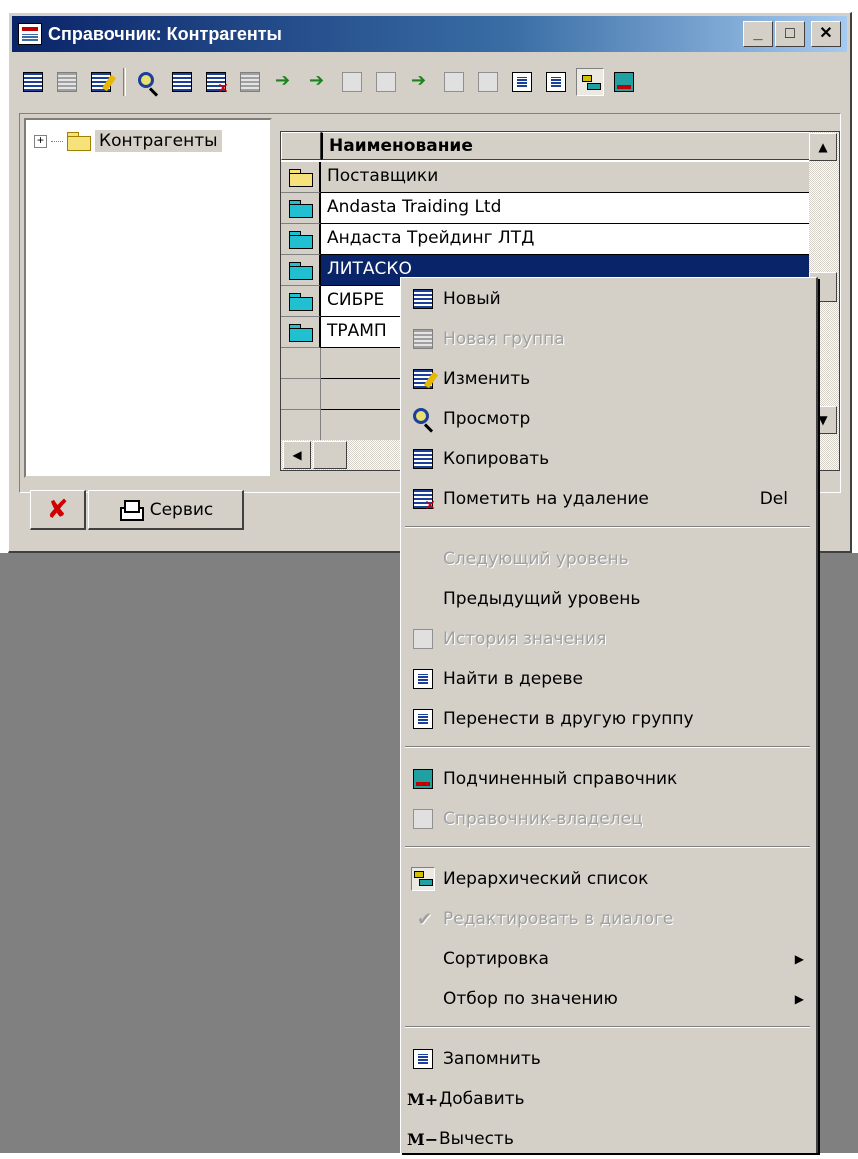 Image resolution: width=858 pixels, height=1159 pixels. I want to click on service-button: Сервис, so click(166, 510).